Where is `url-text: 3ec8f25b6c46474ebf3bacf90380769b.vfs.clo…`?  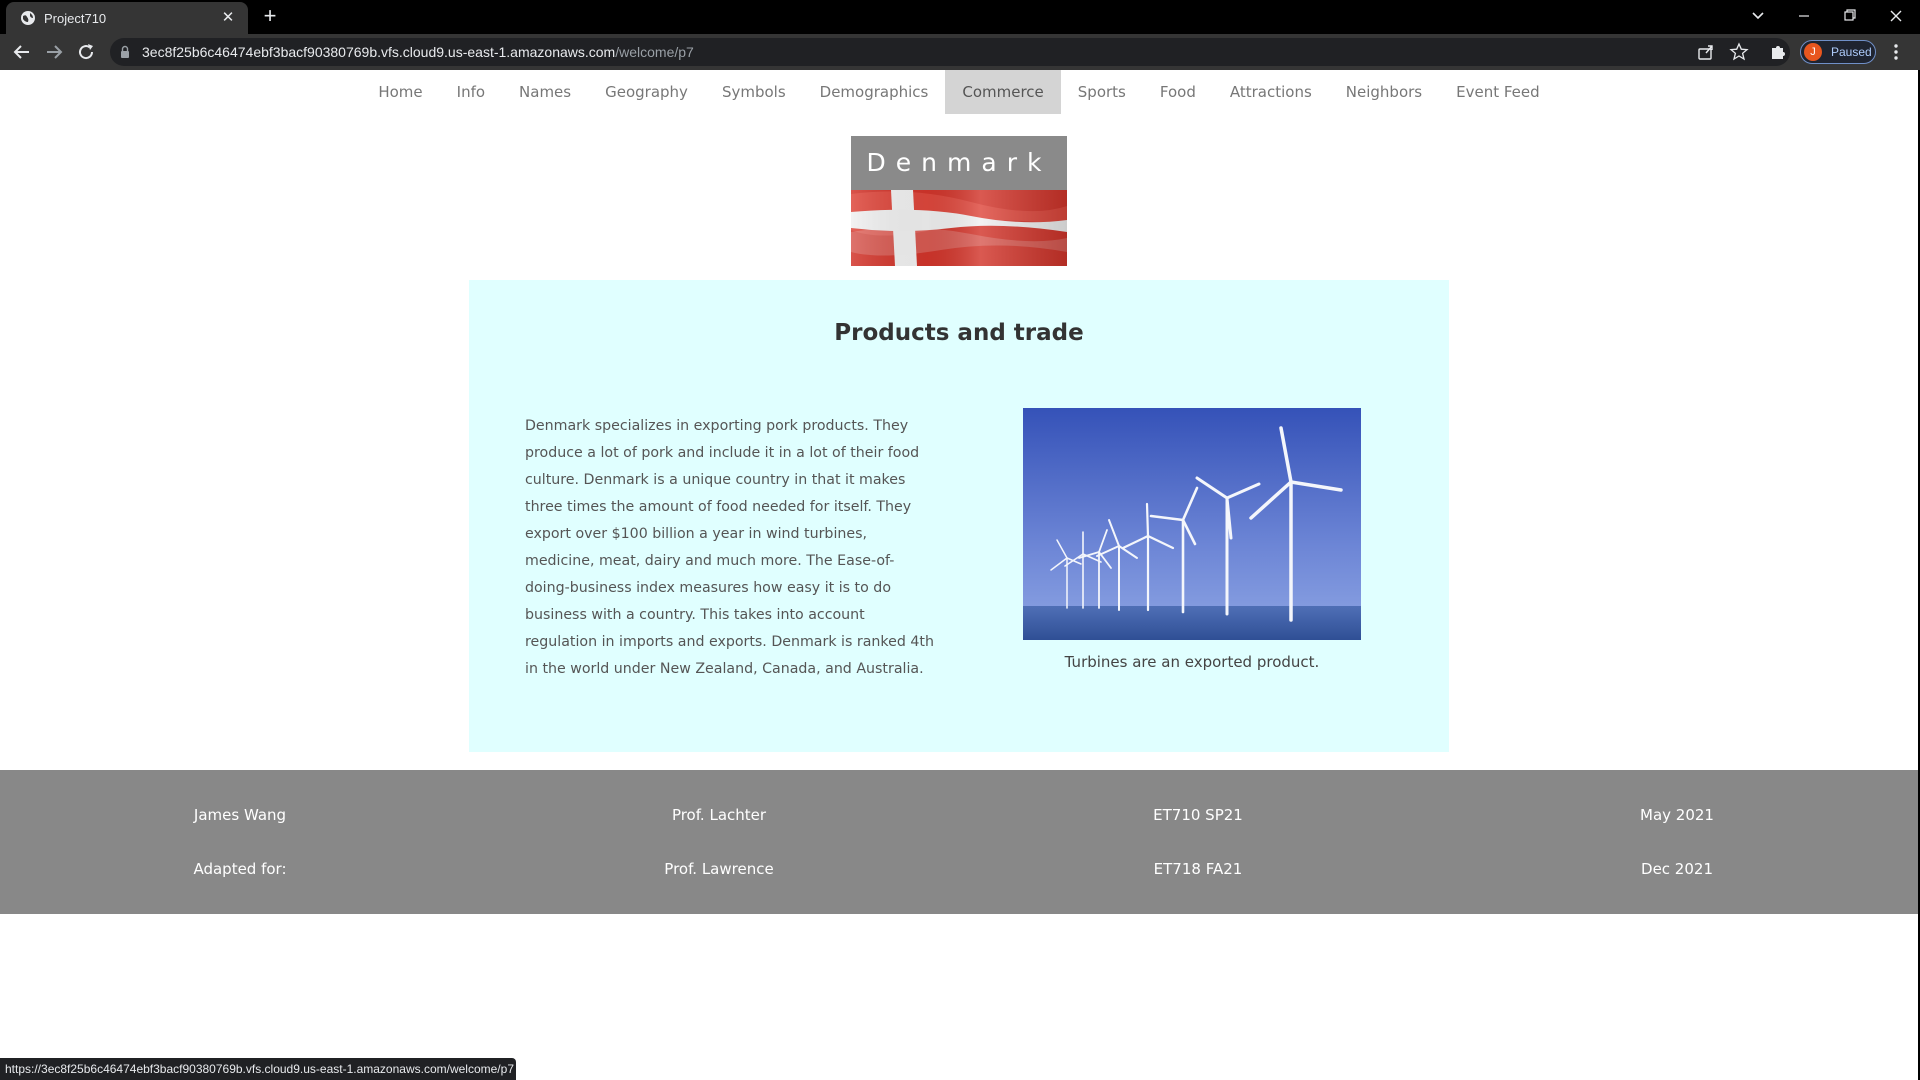 url-text: 3ec8f25b6c46474ebf3bacf90380769b.vfs.clo… is located at coordinates (418, 52).